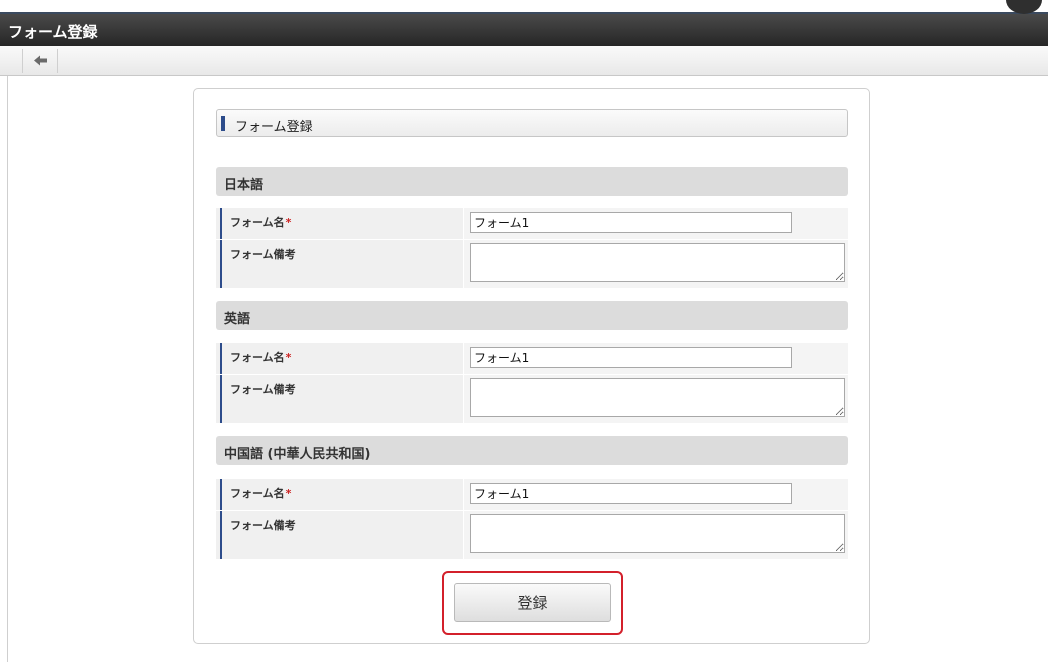  What do you see at coordinates (7, 369) in the screenshot?
I see `left-divider` at bounding box center [7, 369].